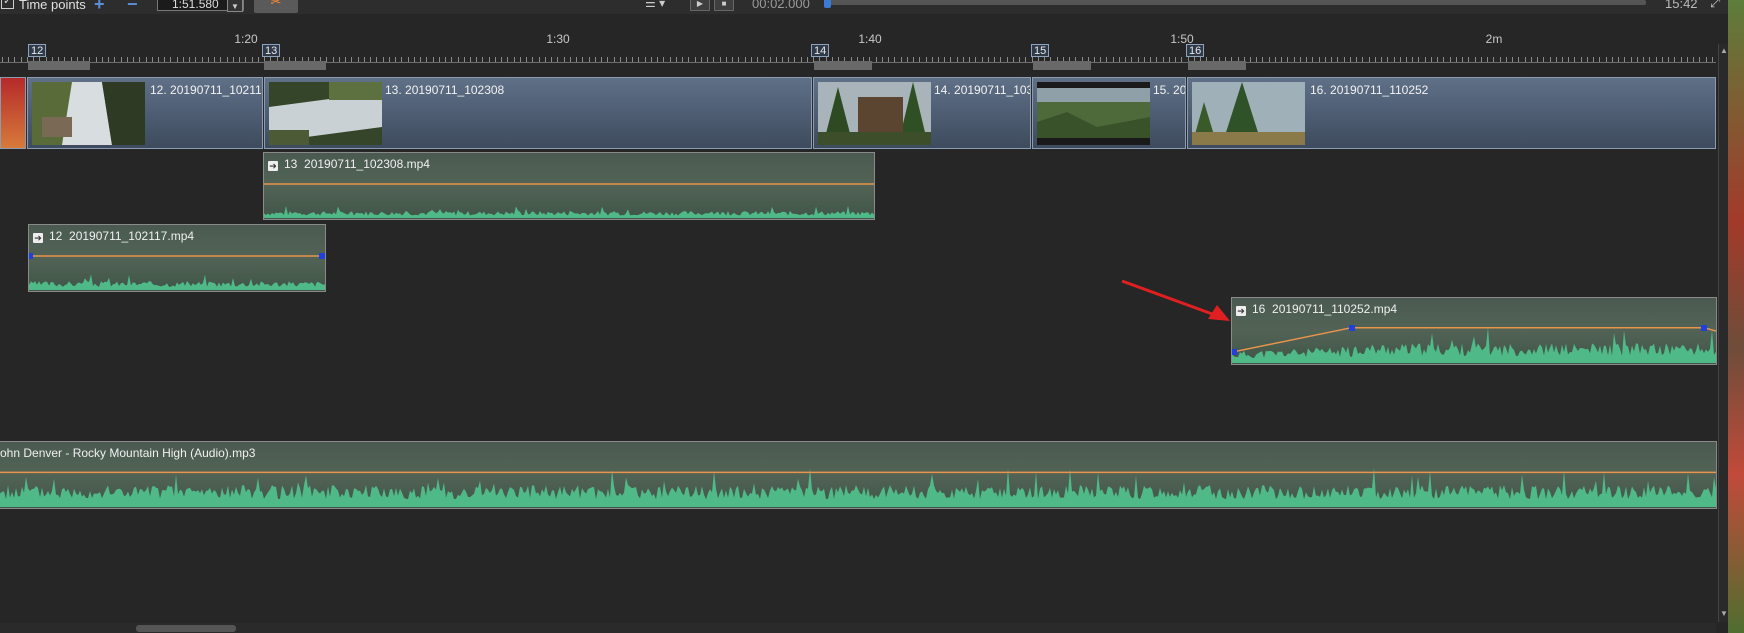 Image resolution: width=1744 pixels, height=633 pixels. Describe the element at coordinates (7, 4) in the screenshot. I see `timepoints-checkbox: ✓` at that location.